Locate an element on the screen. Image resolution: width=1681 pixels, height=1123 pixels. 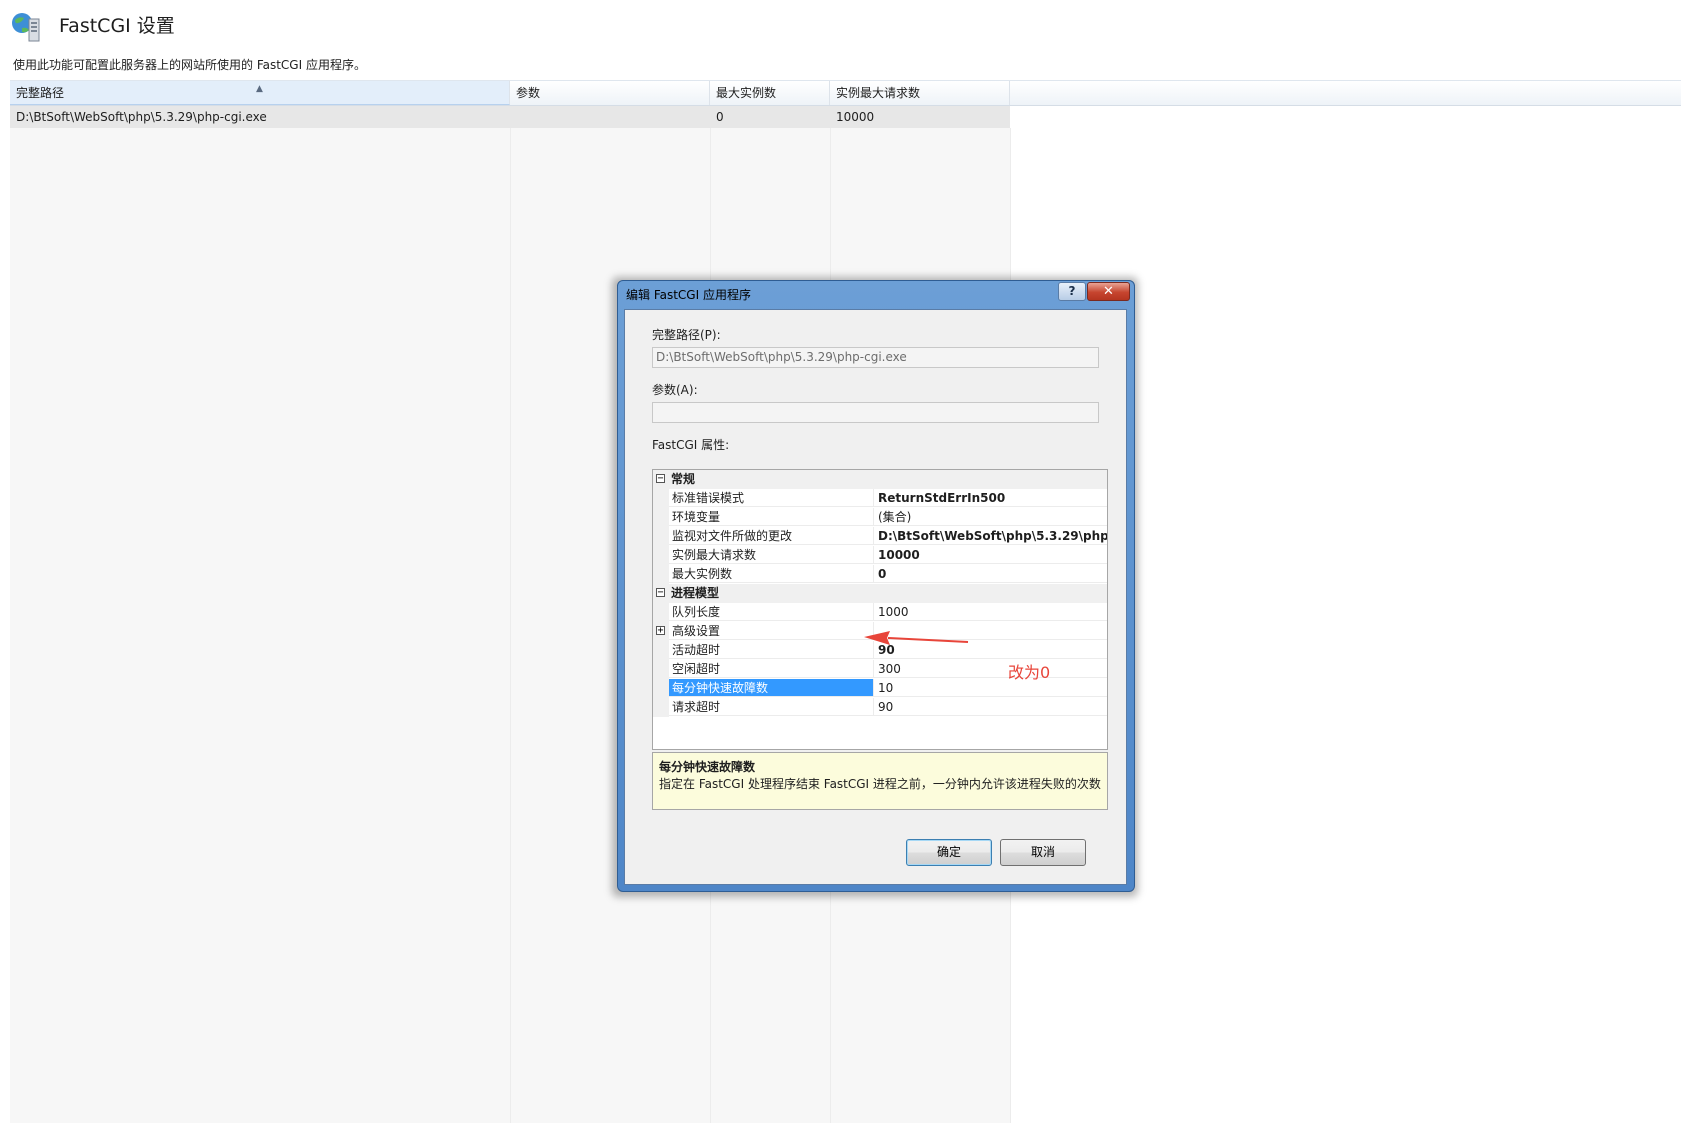
property-row: 标准错误模式 ReturnStdErrIn500 is located at coordinates (880, 498).